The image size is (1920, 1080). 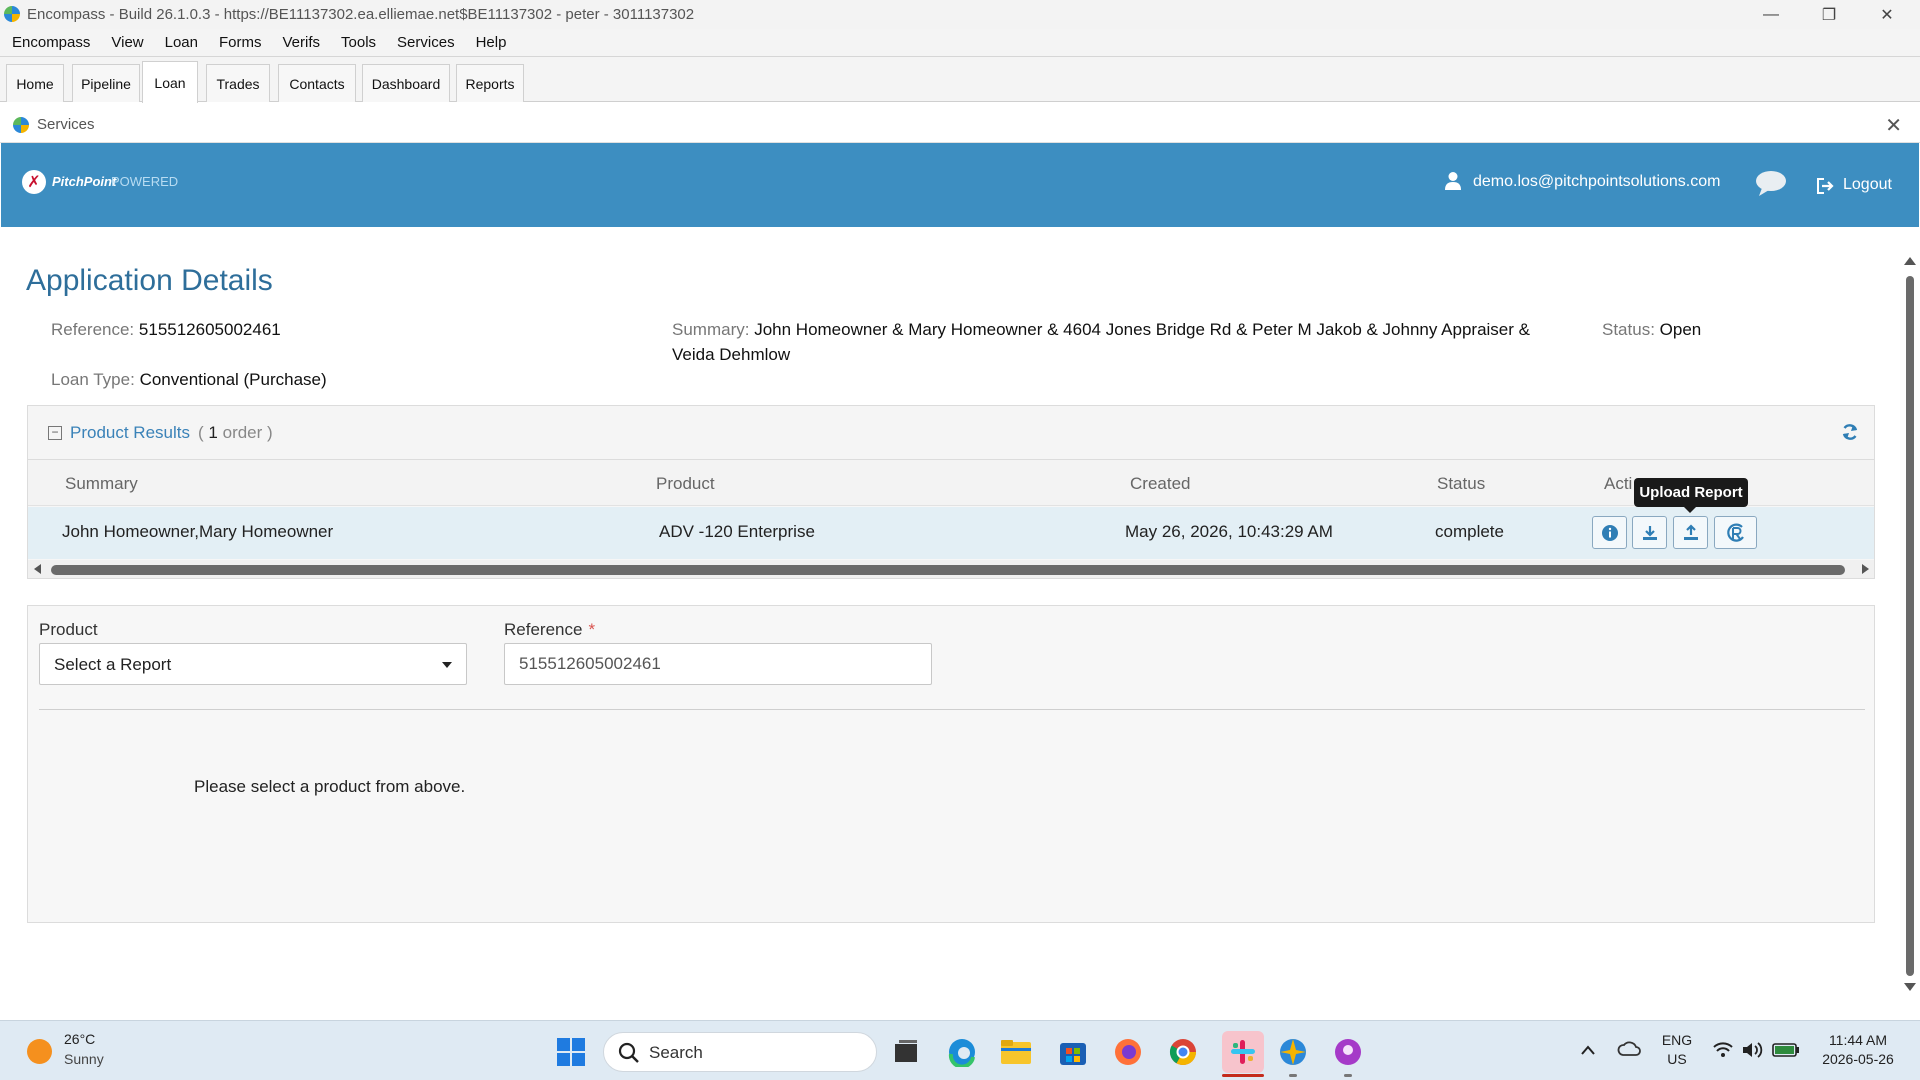 What do you see at coordinates (93, 379) in the screenshot?
I see `loan-type-label: Loan Type:` at bounding box center [93, 379].